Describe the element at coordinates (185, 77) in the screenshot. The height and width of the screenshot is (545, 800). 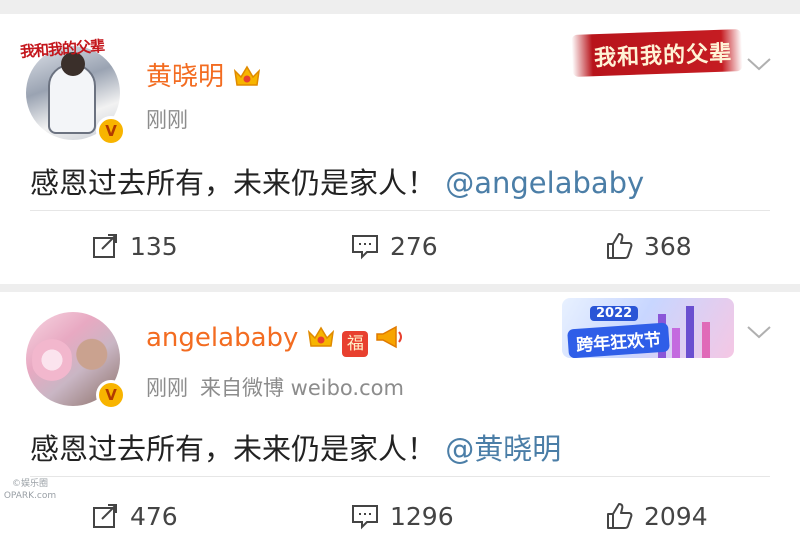
I see `username: 黄晓明` at that location.